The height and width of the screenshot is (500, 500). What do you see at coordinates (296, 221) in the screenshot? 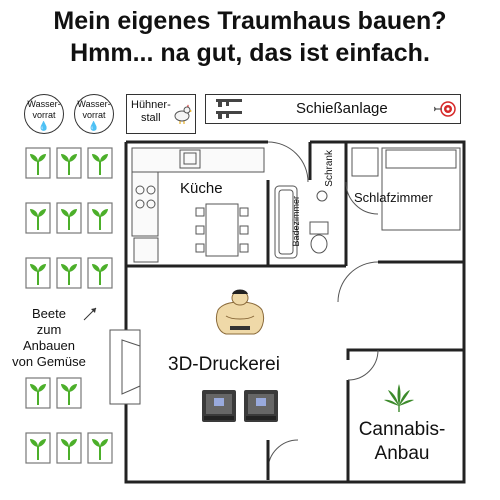
I see `room-label-bathroom: Badezimmer` at bounding box center [296, 221].